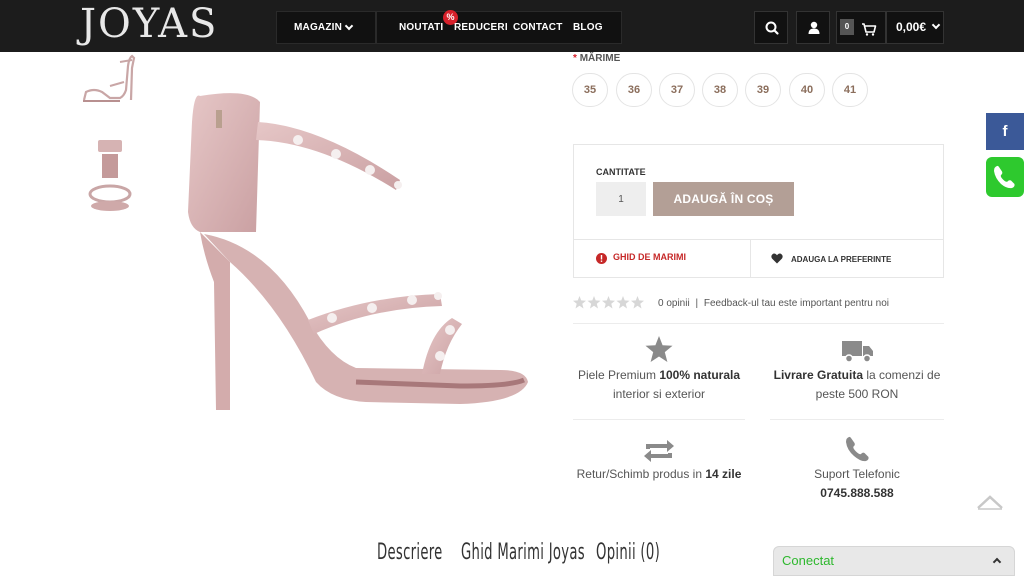 The image size is (1024, 576). I want to click on cart-total: 0,00€, so click(911, 27).